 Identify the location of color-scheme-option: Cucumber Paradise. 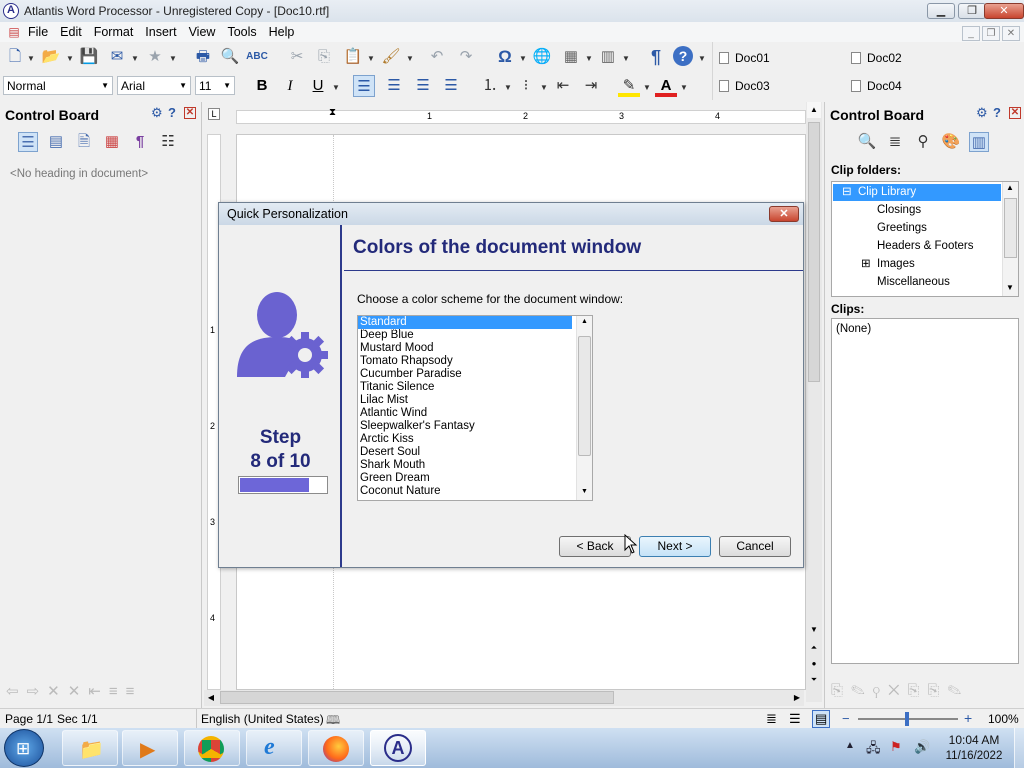
(465, 374).